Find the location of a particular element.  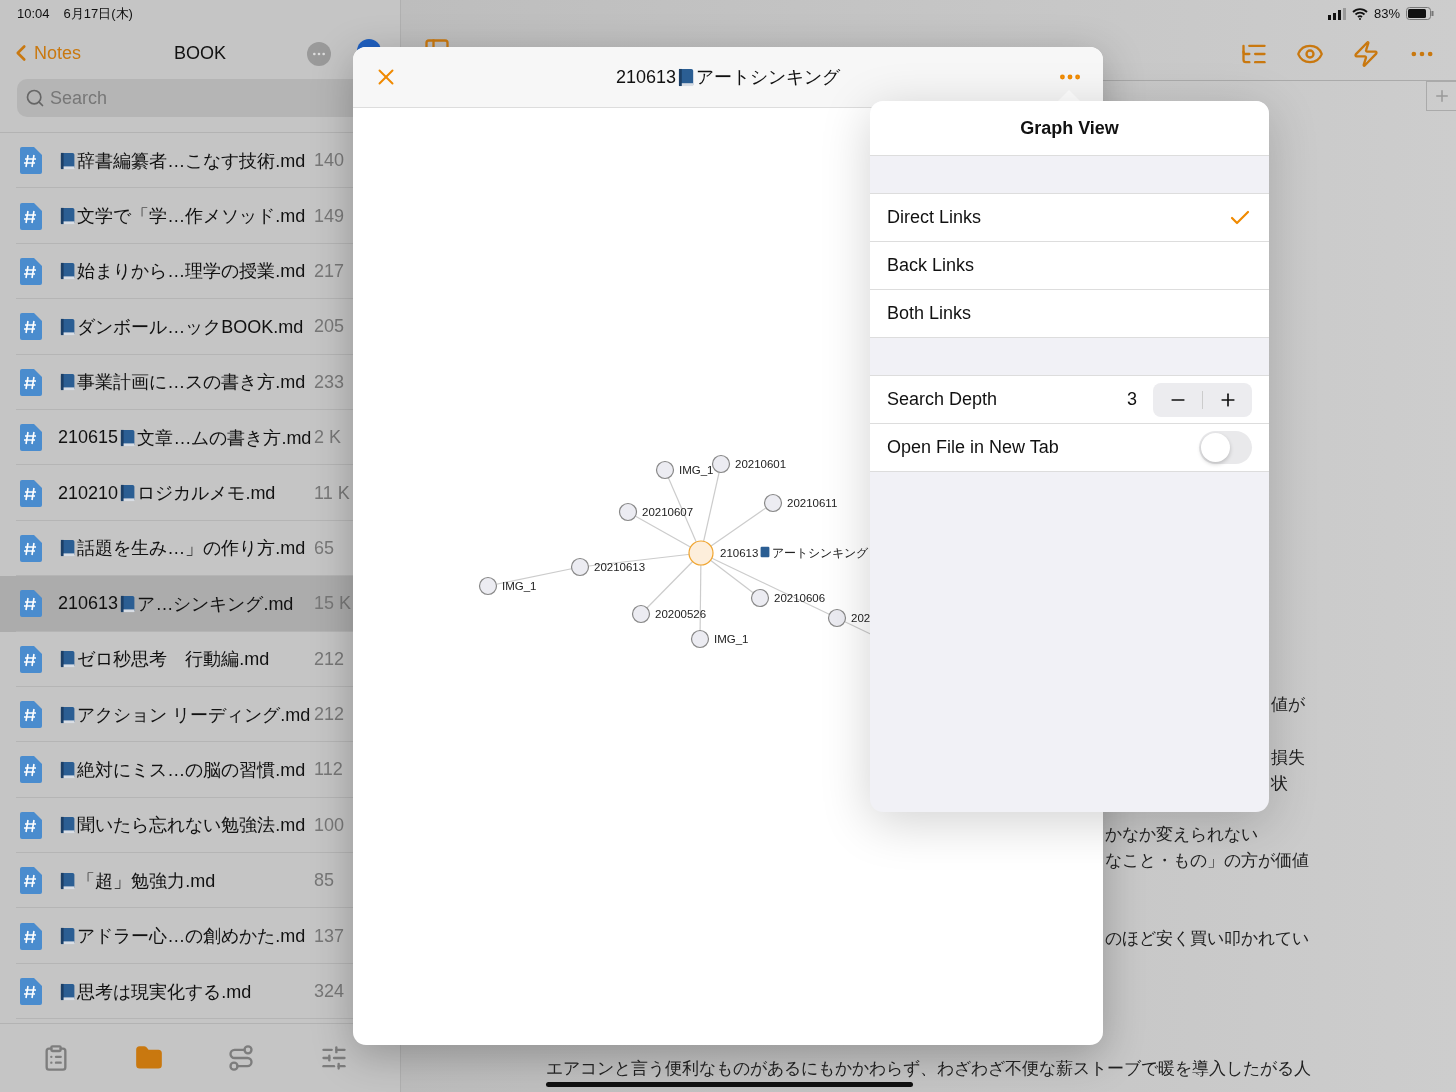

file-date: 210210 is located at coordinates (88, 493).